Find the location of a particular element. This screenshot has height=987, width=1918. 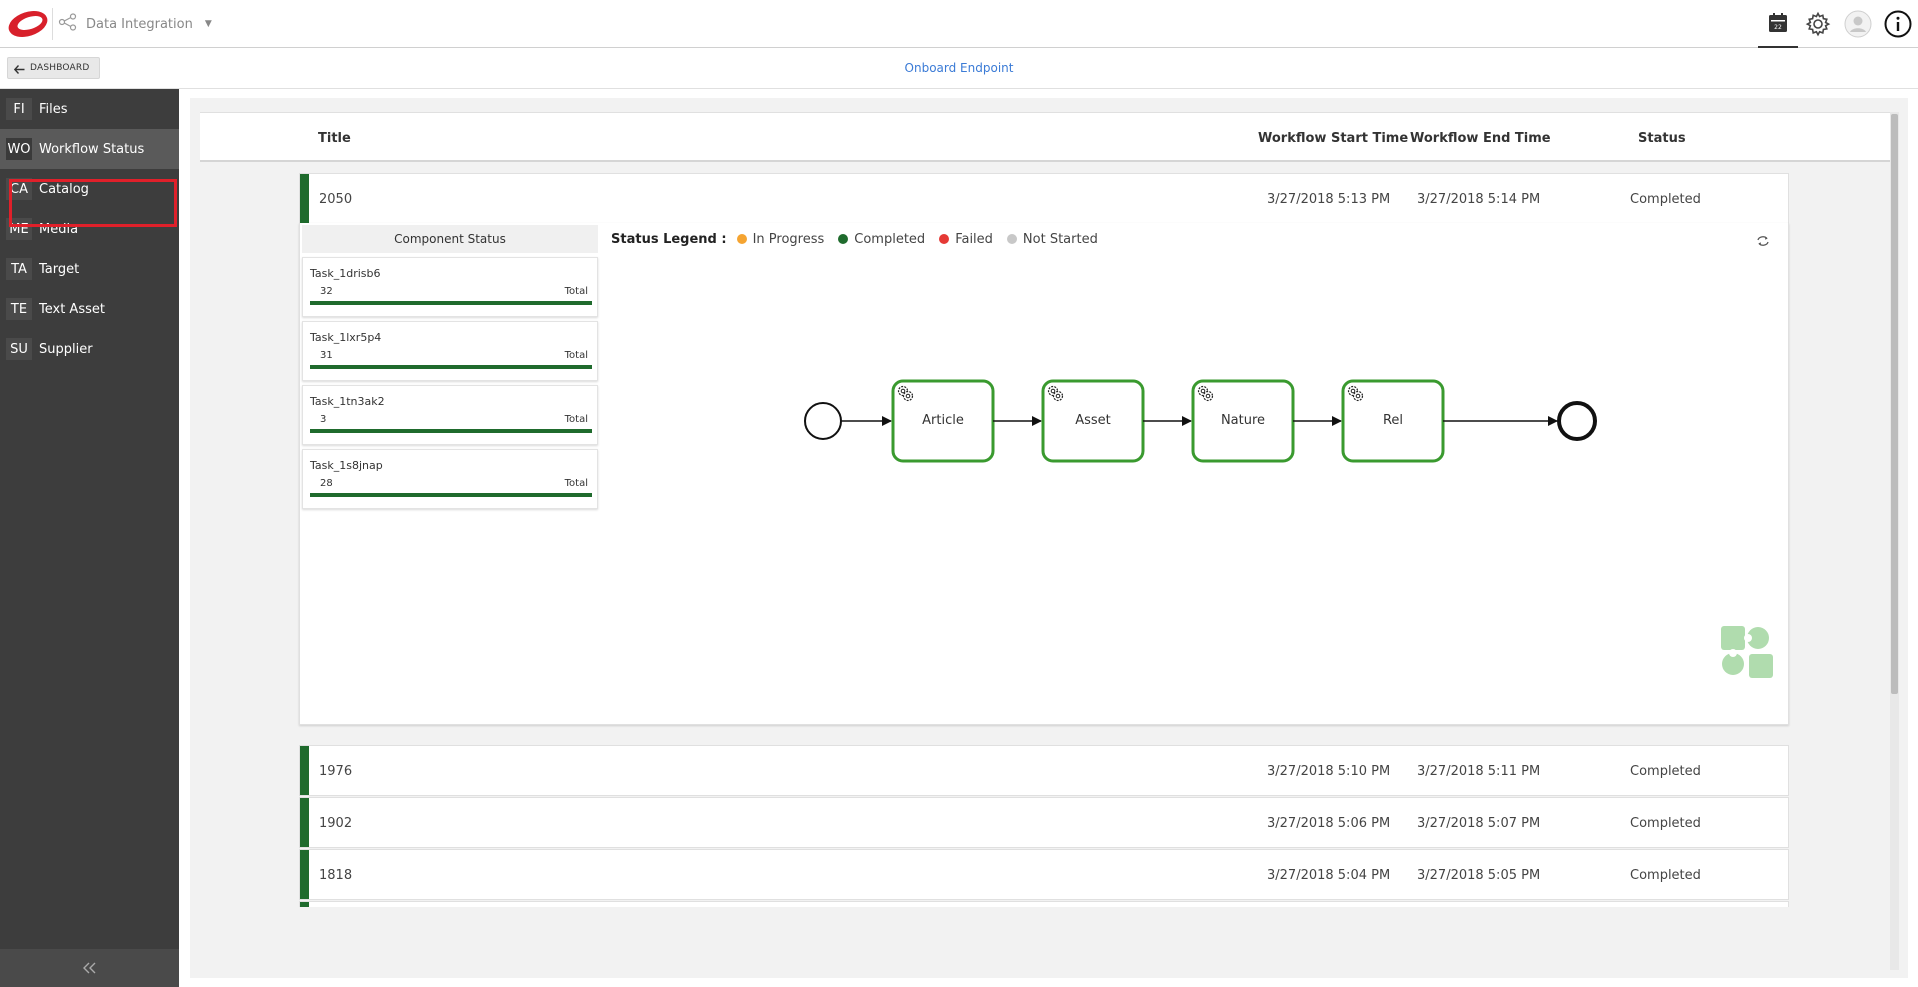

sidebar-item-label: Catalog is located at coordinates (64, 189).